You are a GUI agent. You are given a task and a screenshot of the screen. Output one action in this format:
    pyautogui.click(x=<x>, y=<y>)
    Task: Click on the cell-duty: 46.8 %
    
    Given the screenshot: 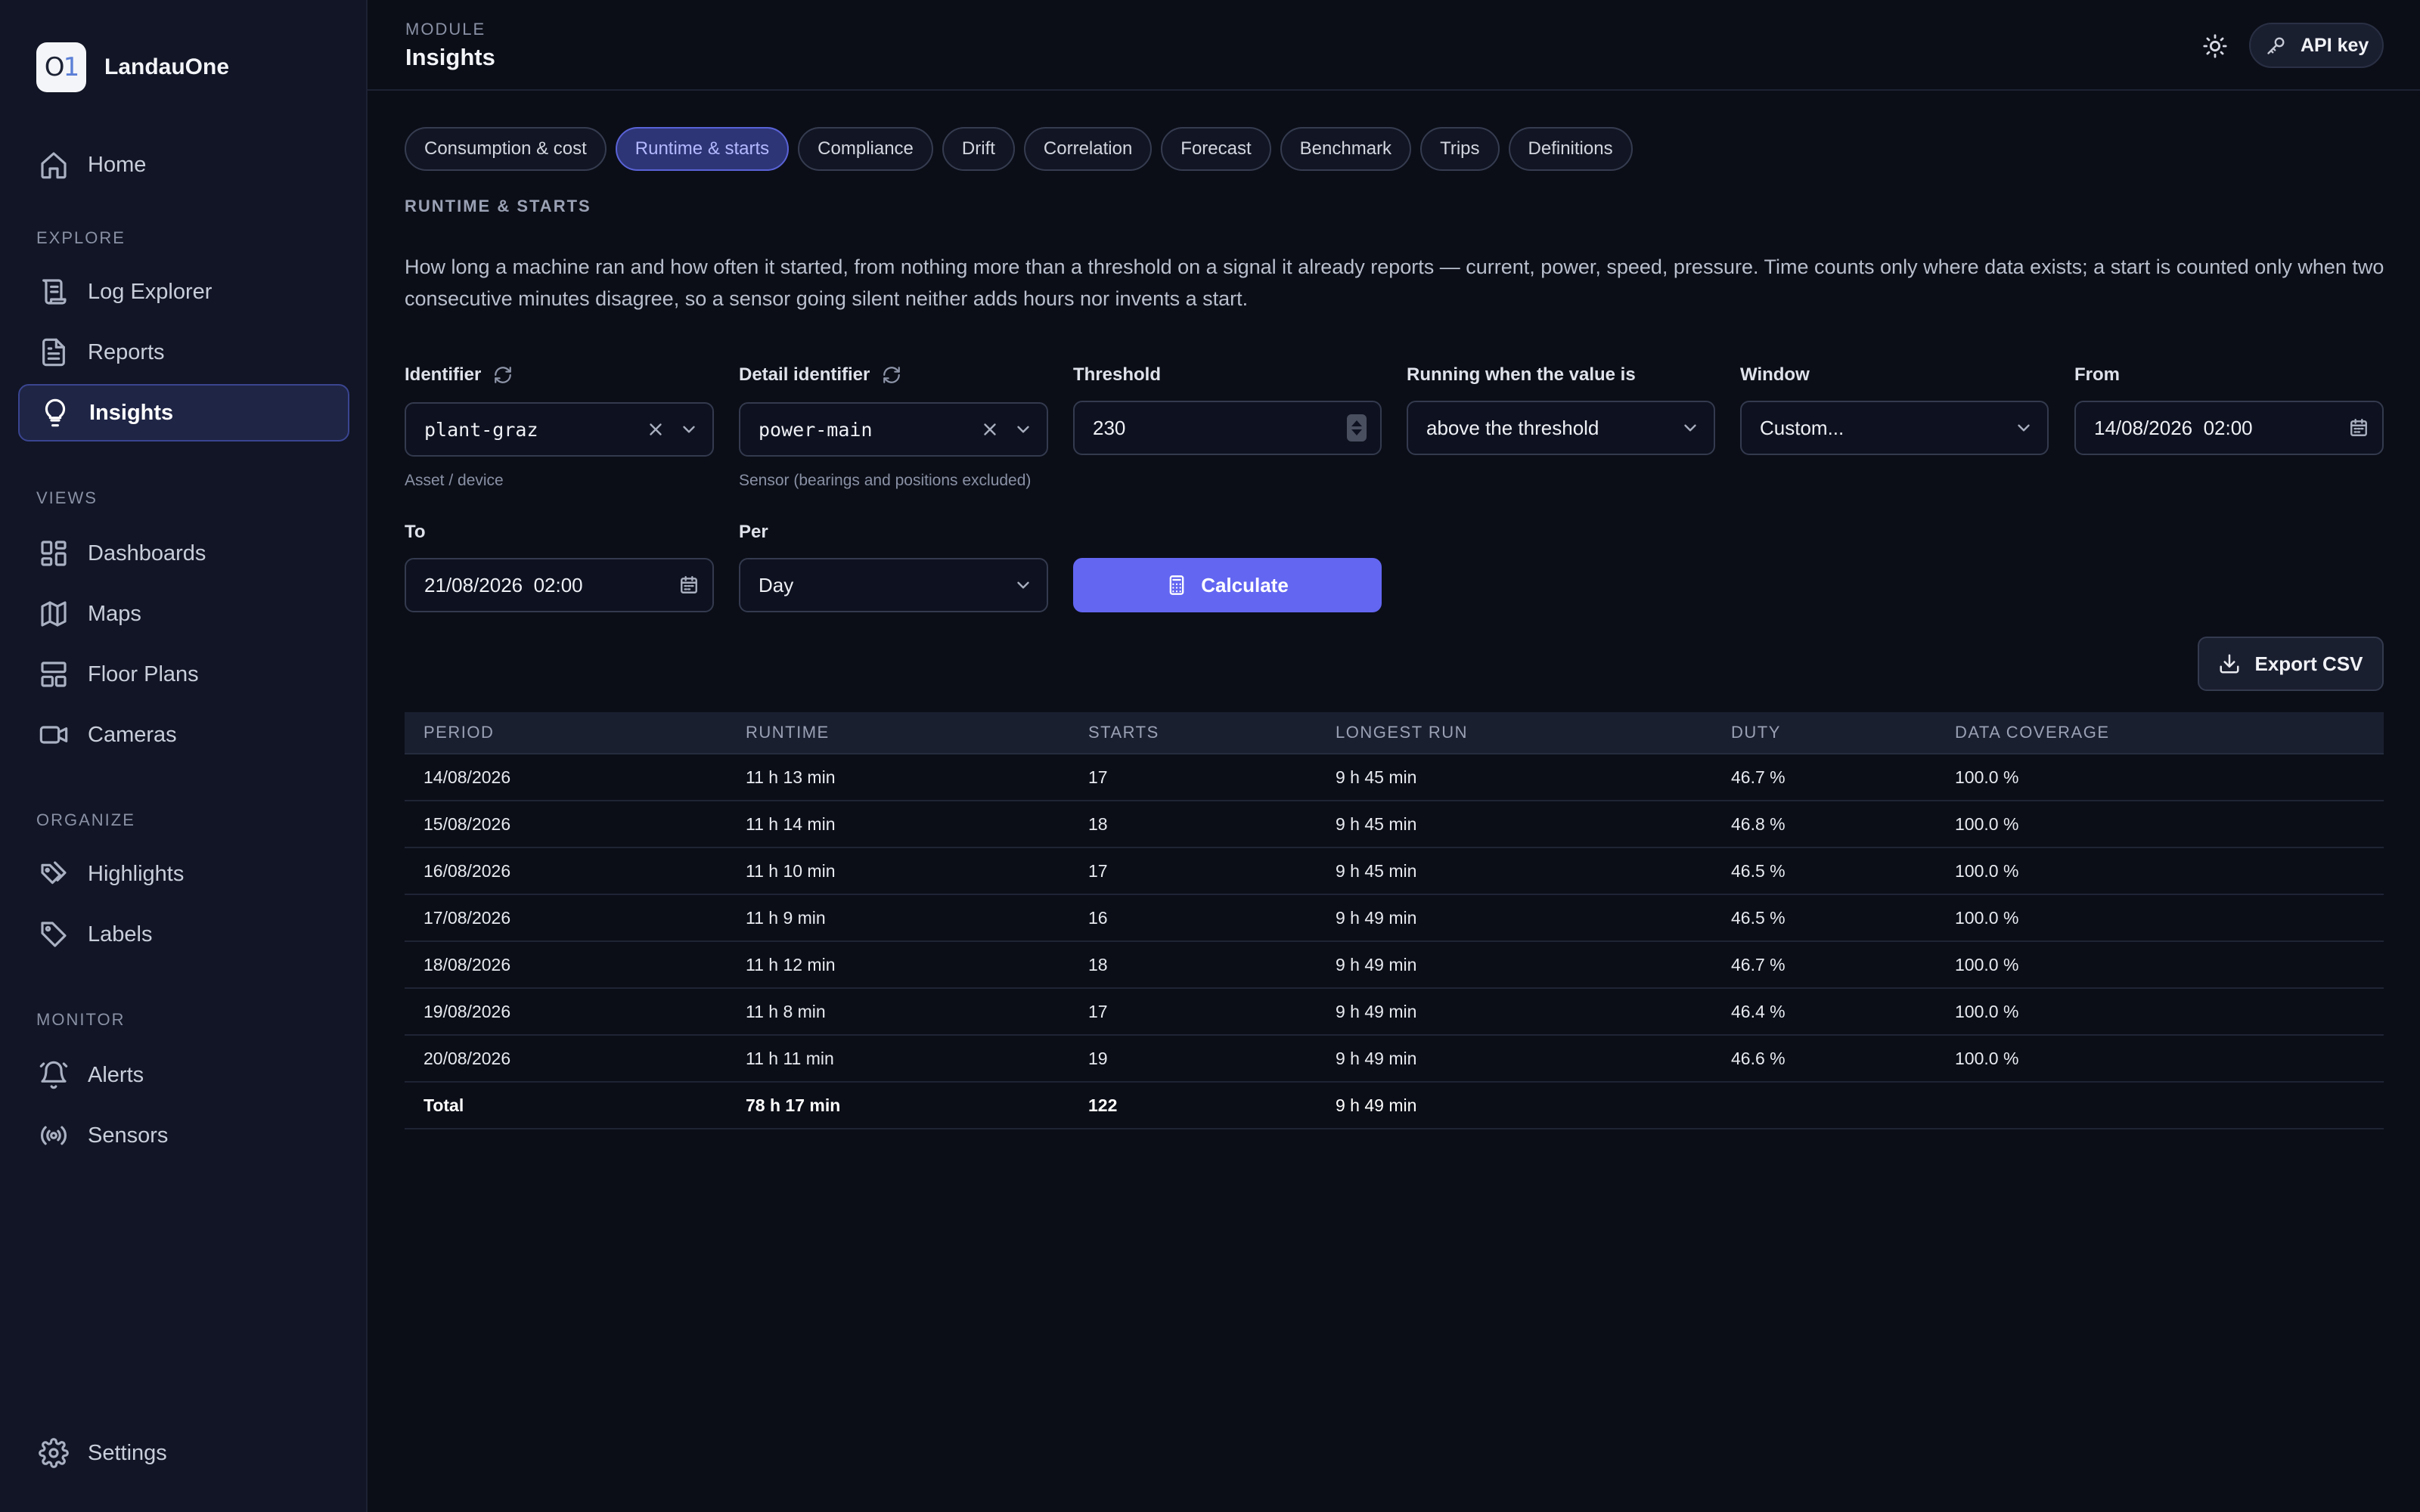 What is the action you would take?
    pyautogui.click(x=1758, y=823)
    